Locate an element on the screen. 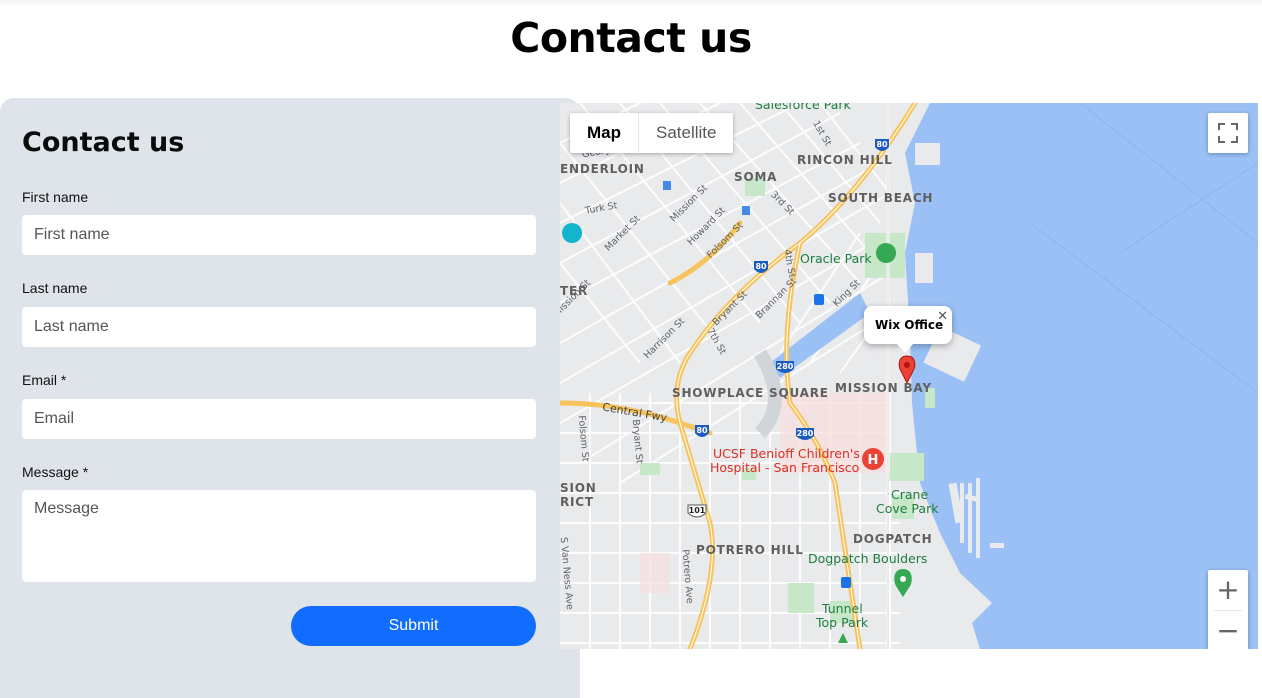  map-type-map-button: Map is located at coordinates (604, 133).